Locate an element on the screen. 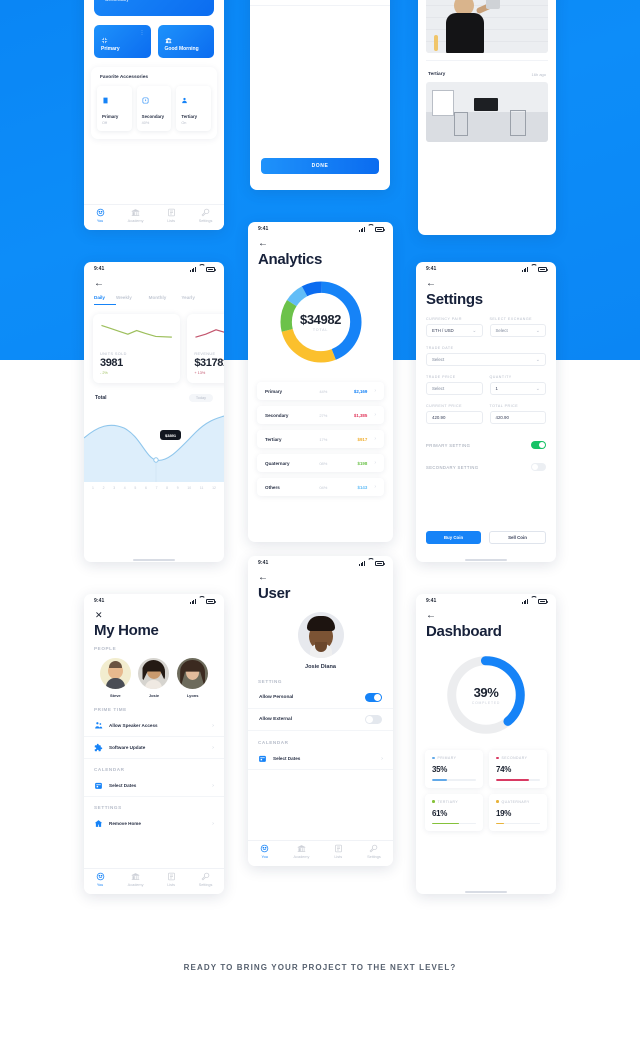 This screenshot has height=1057, width=640. signal-icon is located at coordinates (524, 601).